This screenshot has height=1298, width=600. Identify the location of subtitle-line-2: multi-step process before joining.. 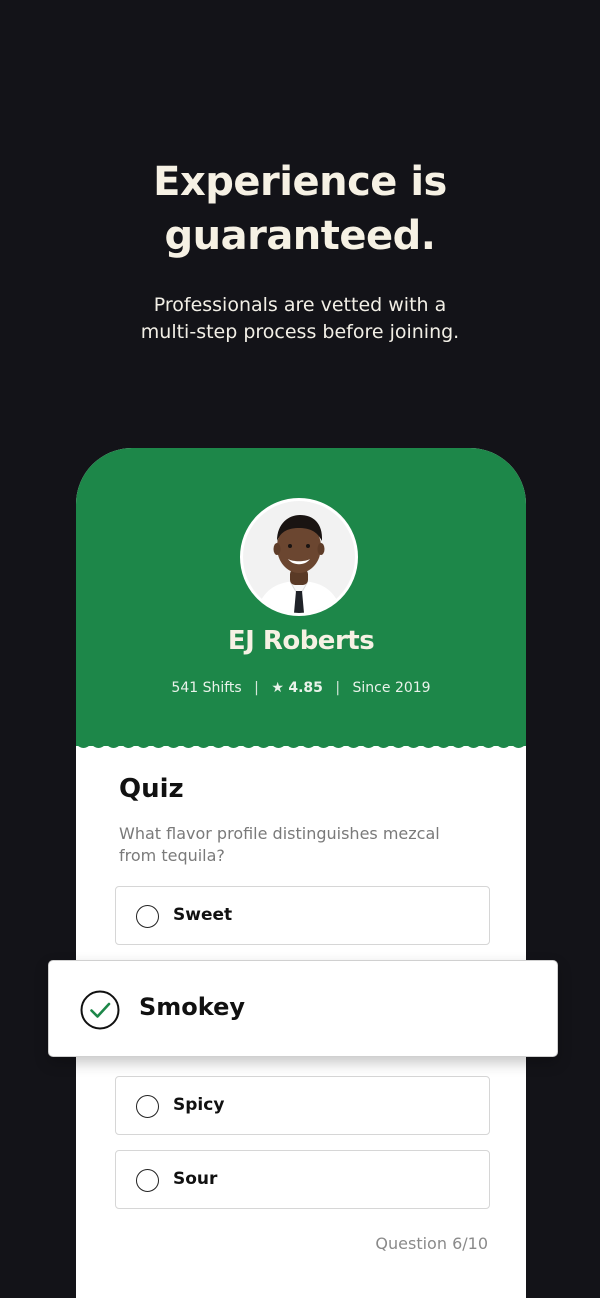
(300, 332).